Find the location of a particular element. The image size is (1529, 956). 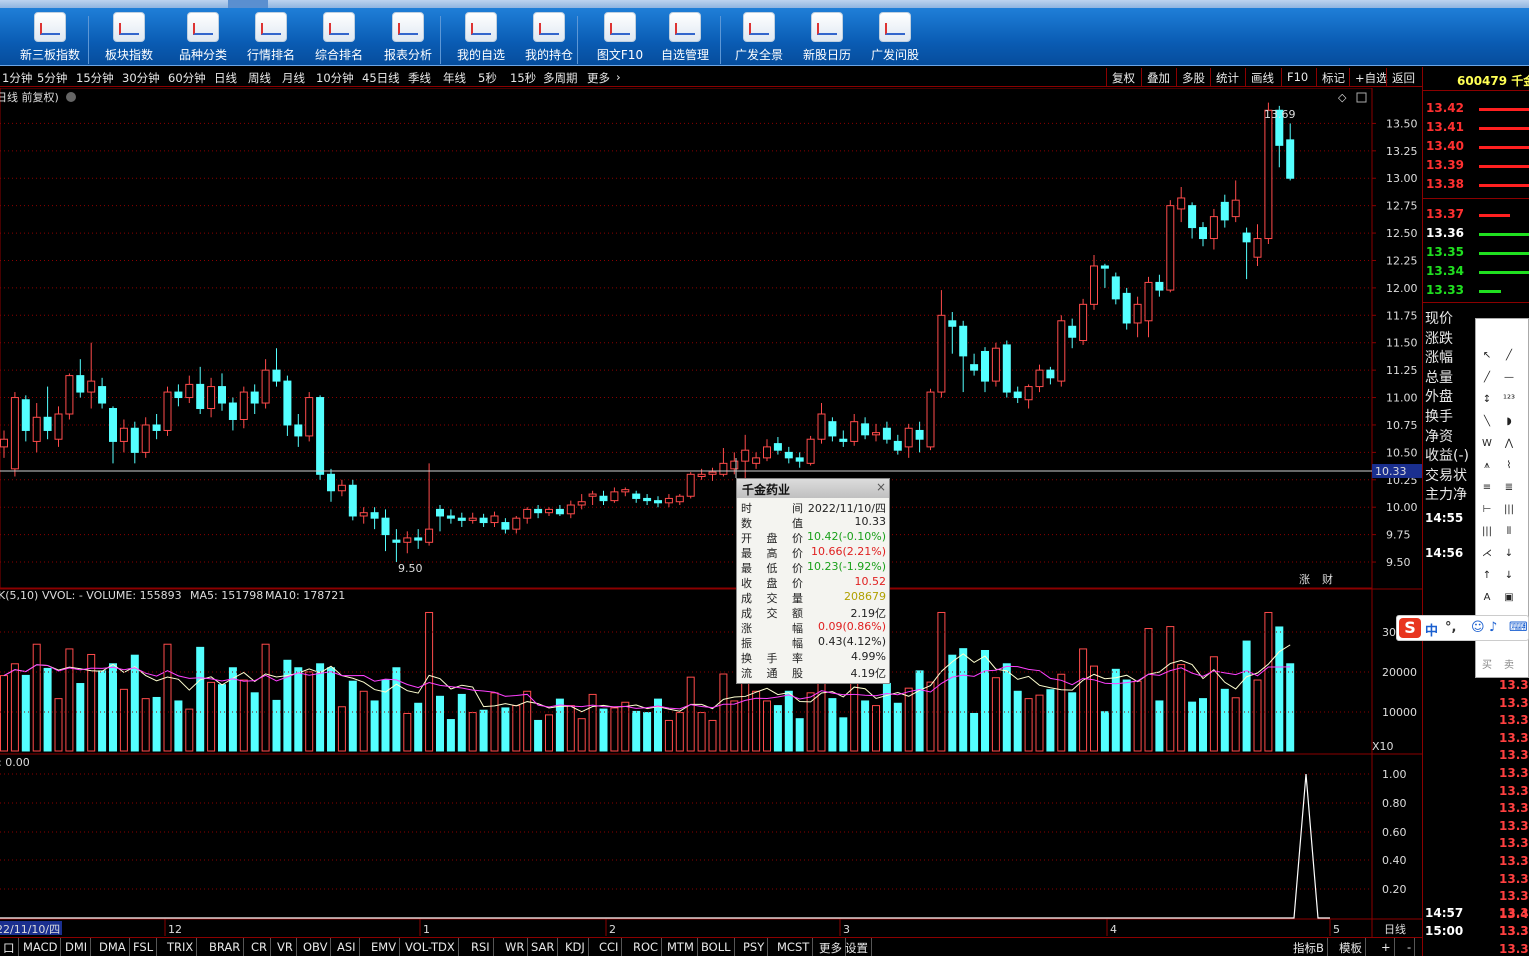

draw-tool-icon: ⩚ is located at coordinates (1487, 466).